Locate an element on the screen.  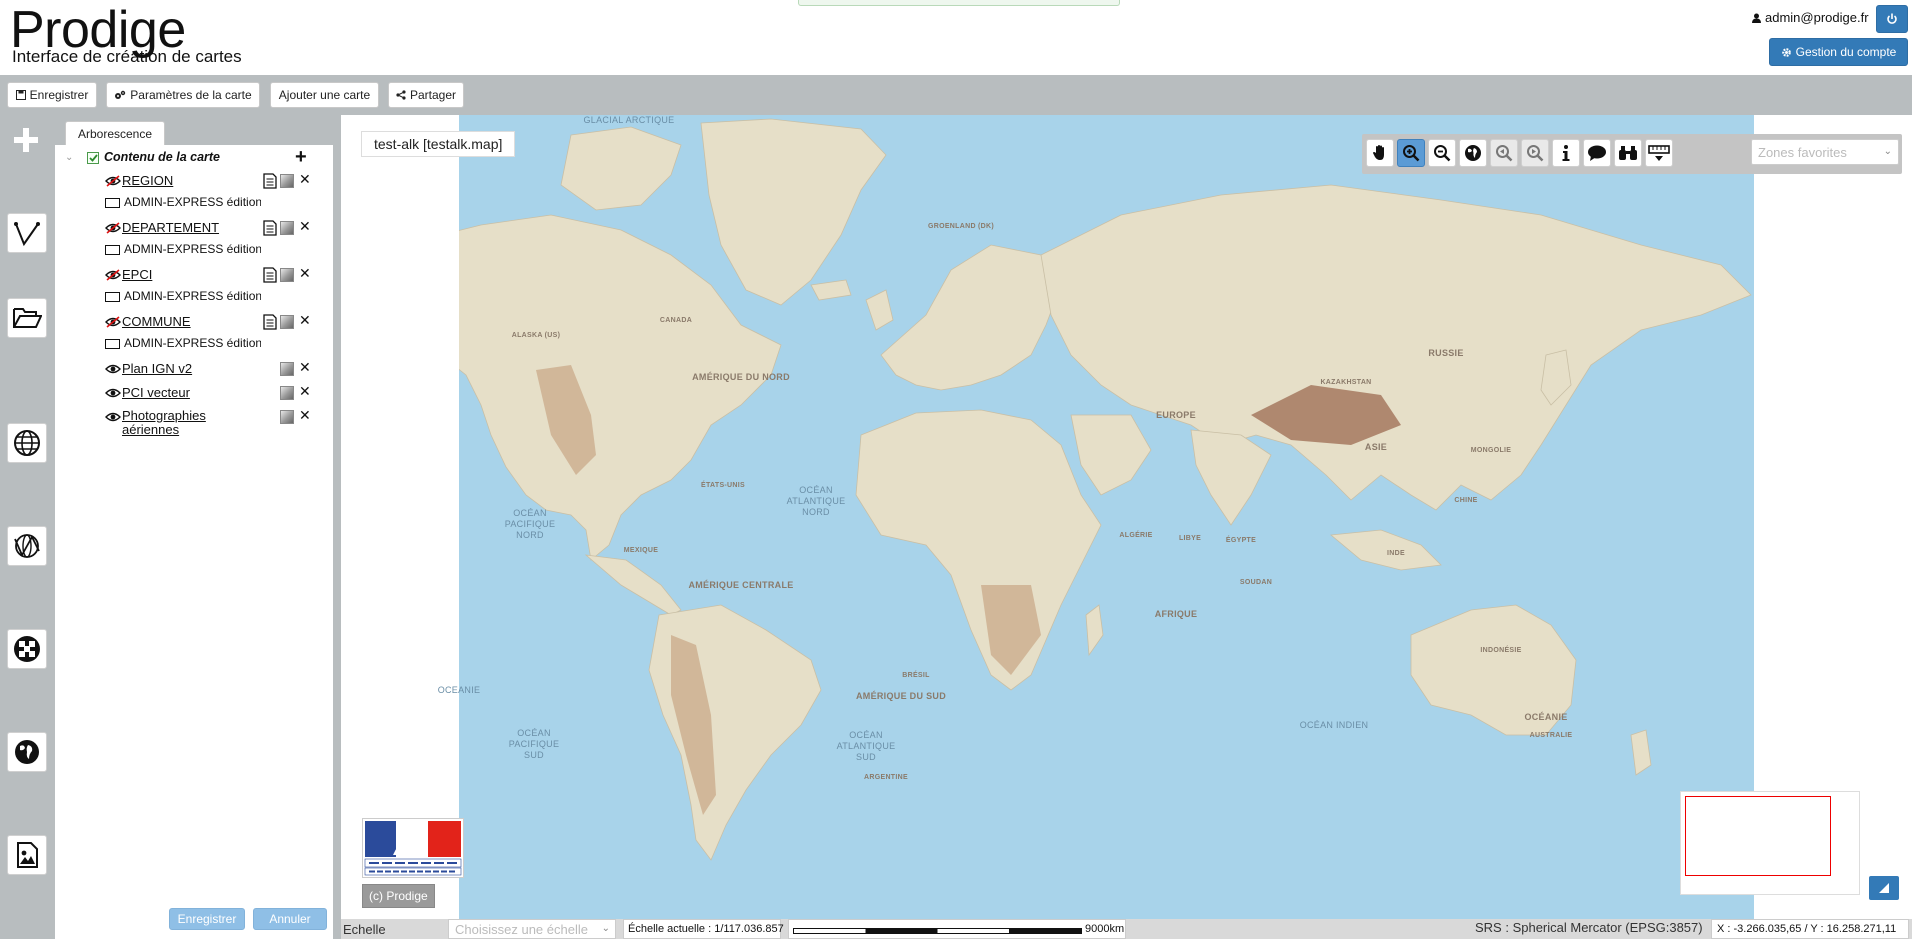
layer-row: EPCI ✕ is located at coordinates (194, 275).